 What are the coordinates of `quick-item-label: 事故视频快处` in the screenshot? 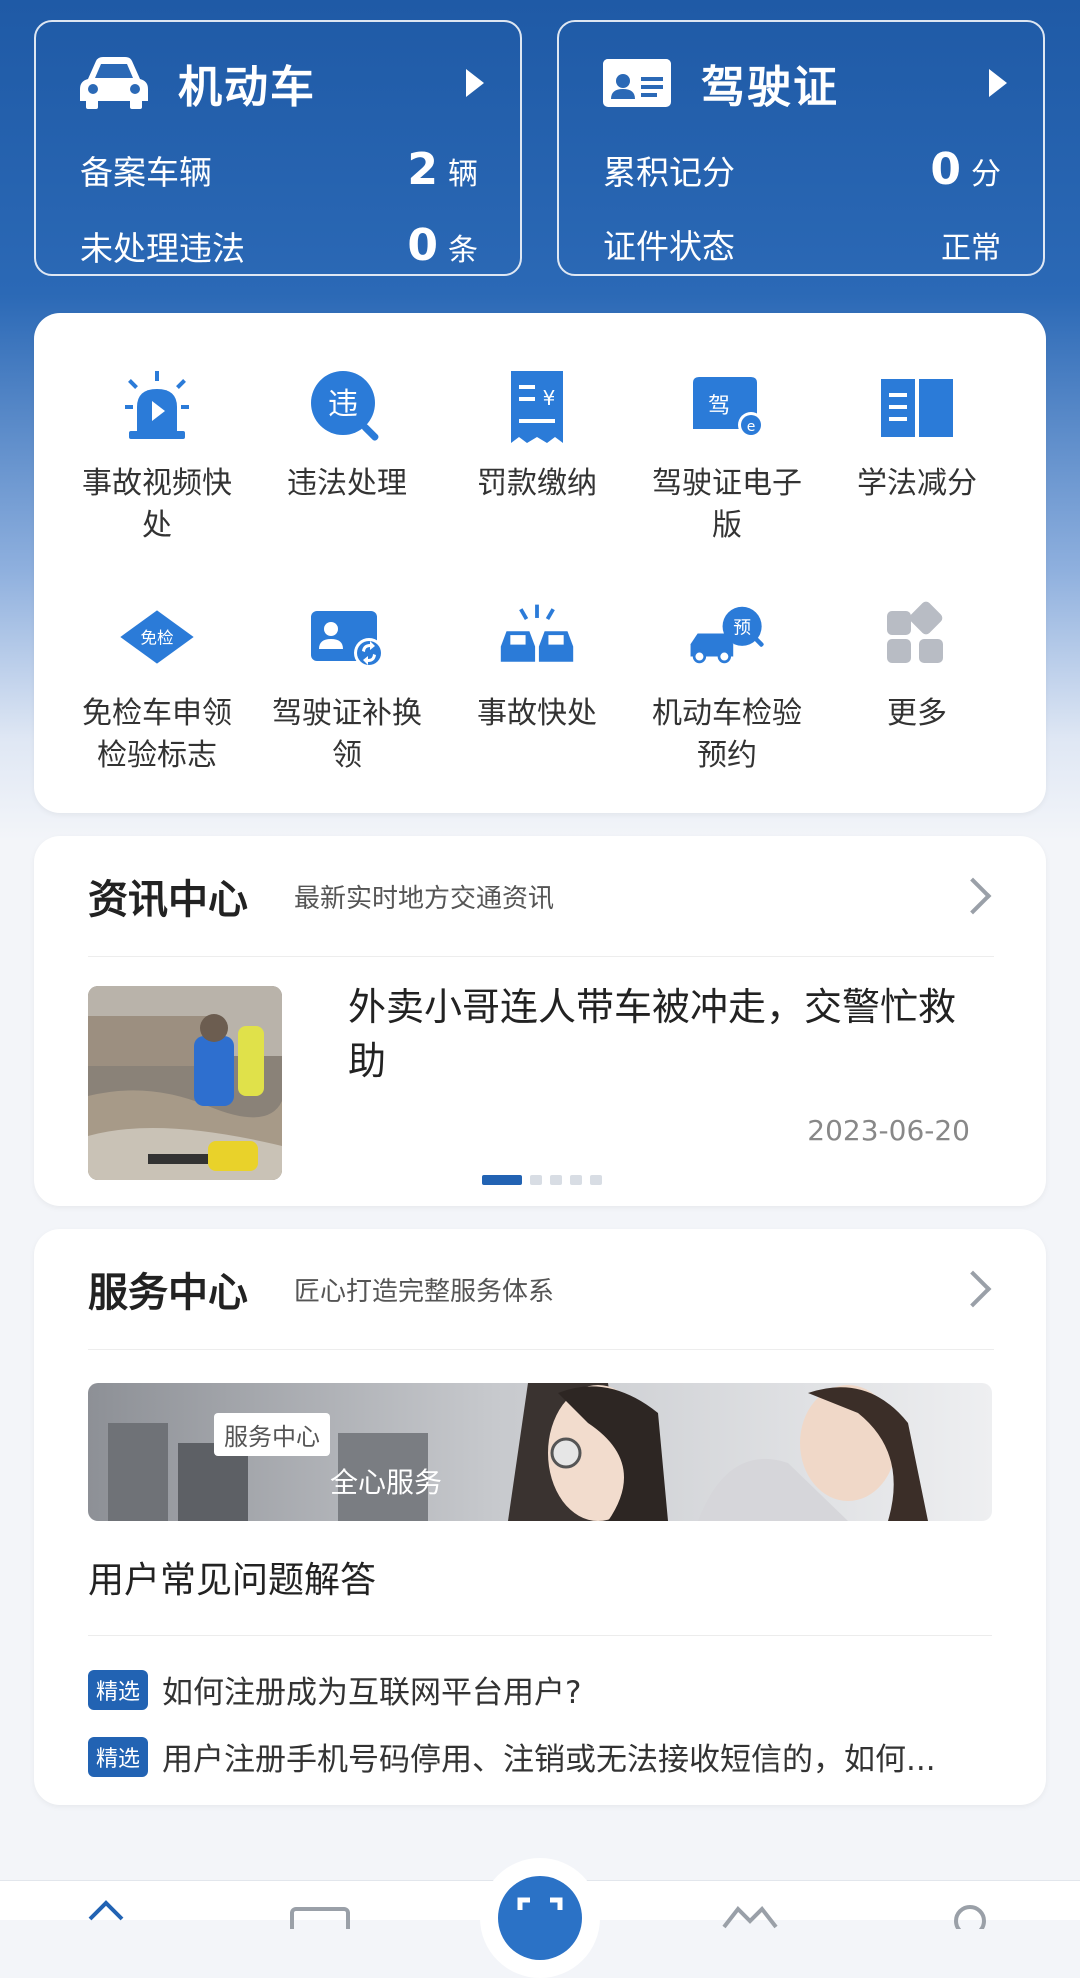 It's located at (157, 504).